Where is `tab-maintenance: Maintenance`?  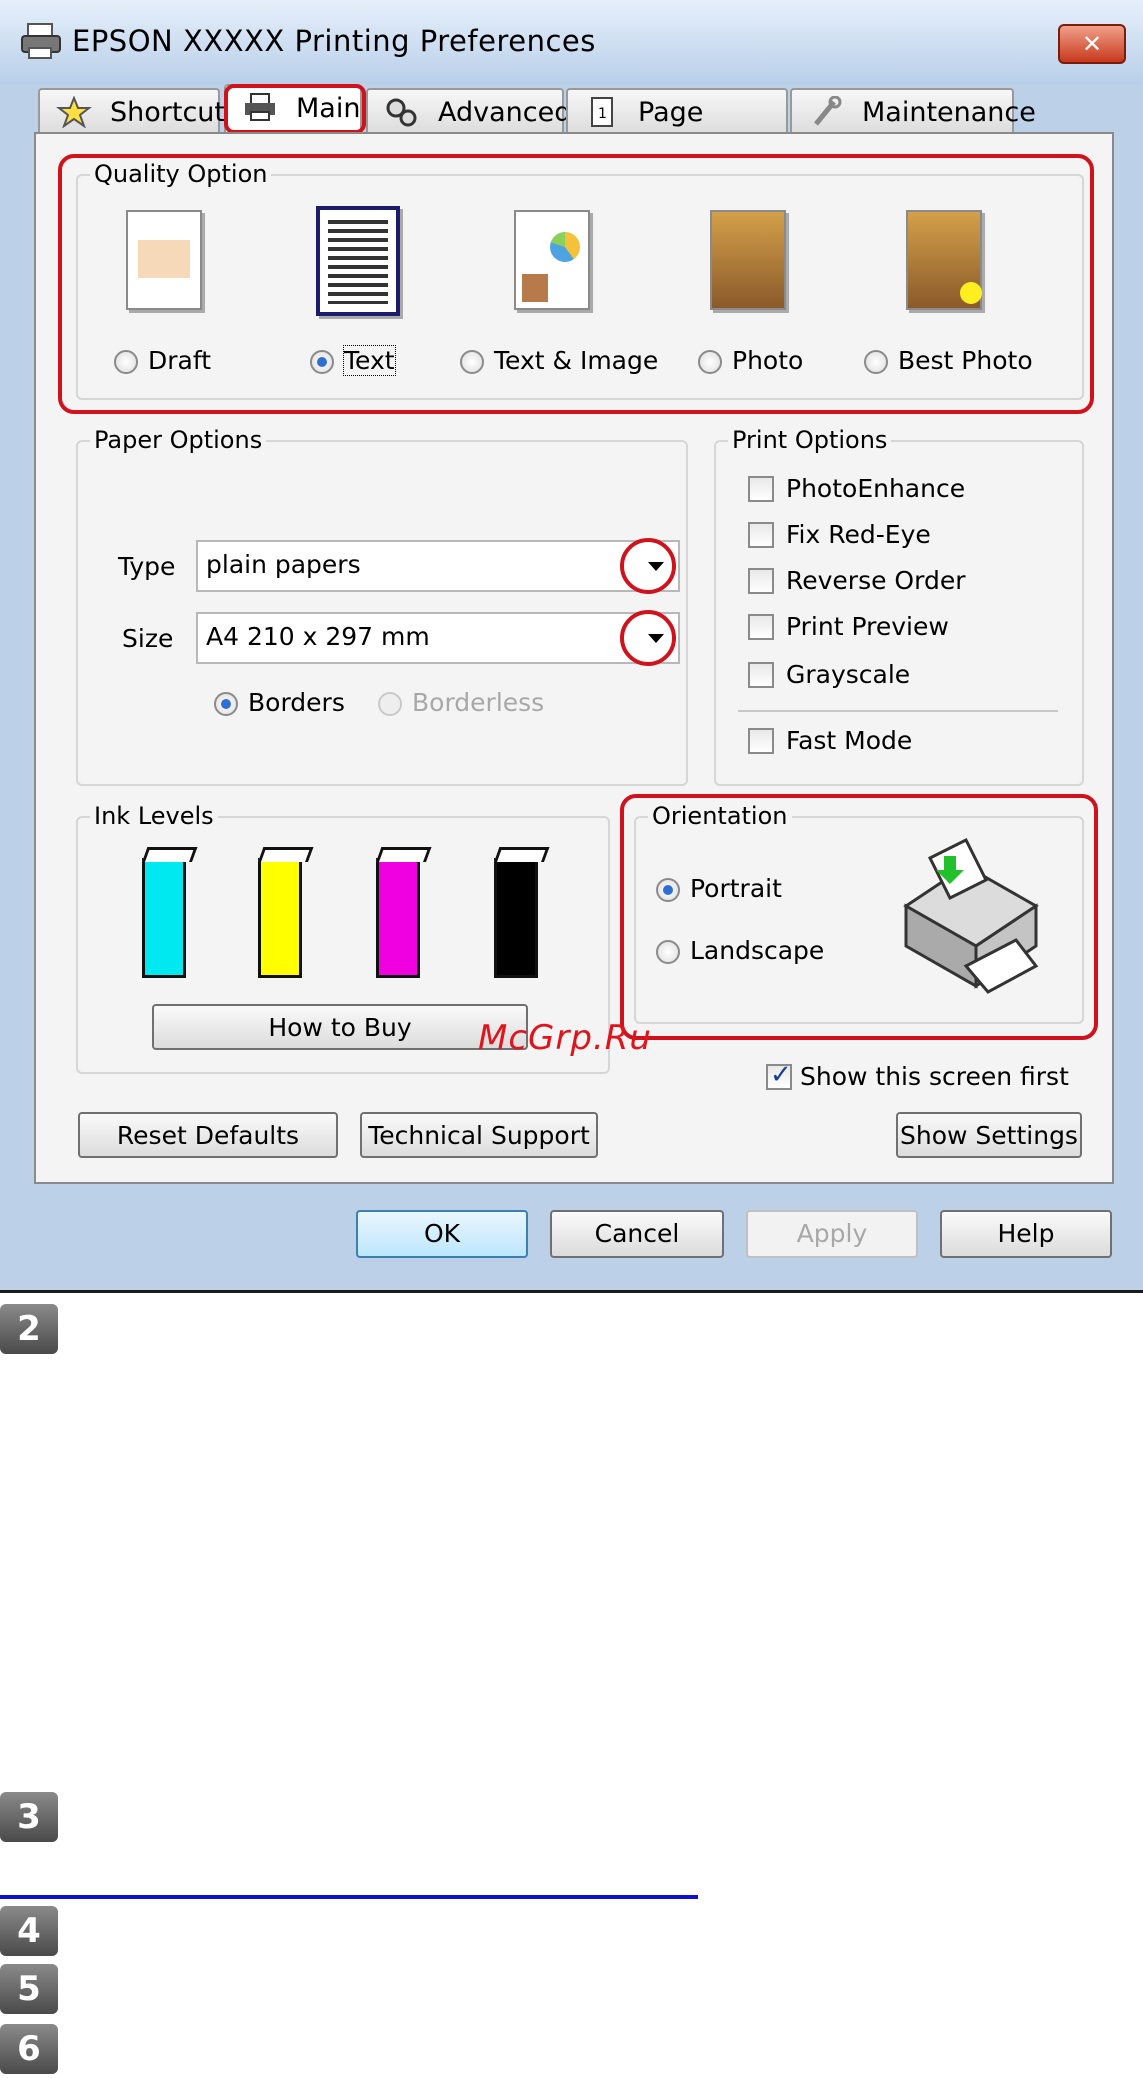 tab-maintenance: Maintenance is located at coordinates (913, 111).